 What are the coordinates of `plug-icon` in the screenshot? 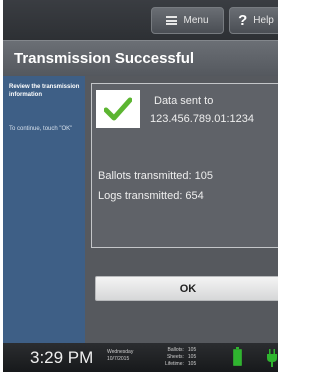 It's located at (272, 358).